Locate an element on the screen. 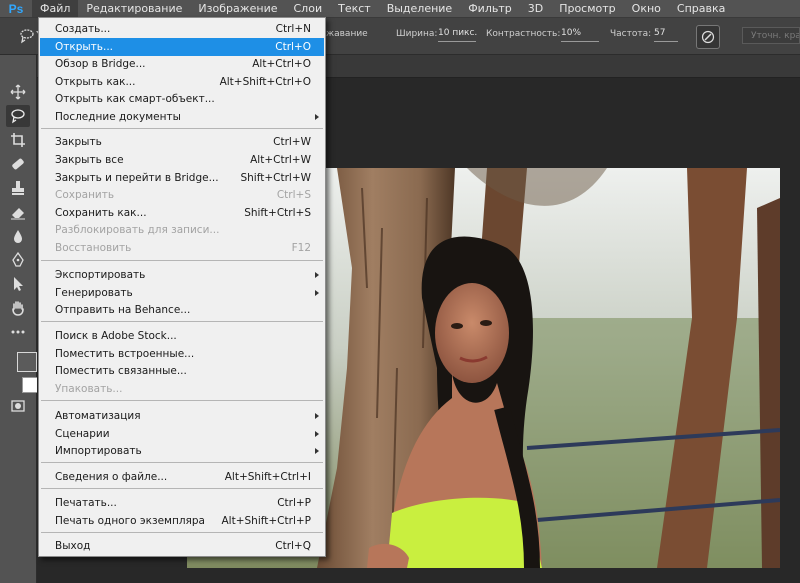  anti-alias-label: жавание is located at coordinates (347, 34).